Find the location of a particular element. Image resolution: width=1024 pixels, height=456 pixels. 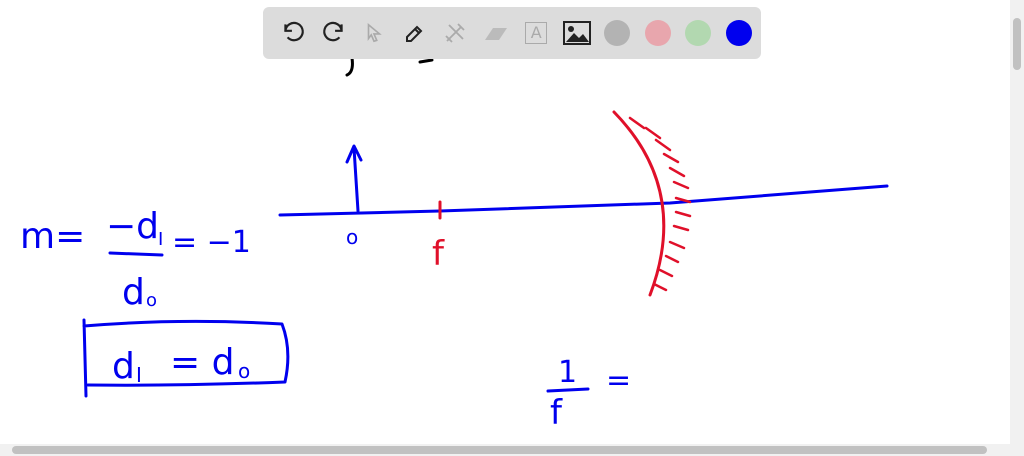

redo-button is located at coordinates (334, 33).